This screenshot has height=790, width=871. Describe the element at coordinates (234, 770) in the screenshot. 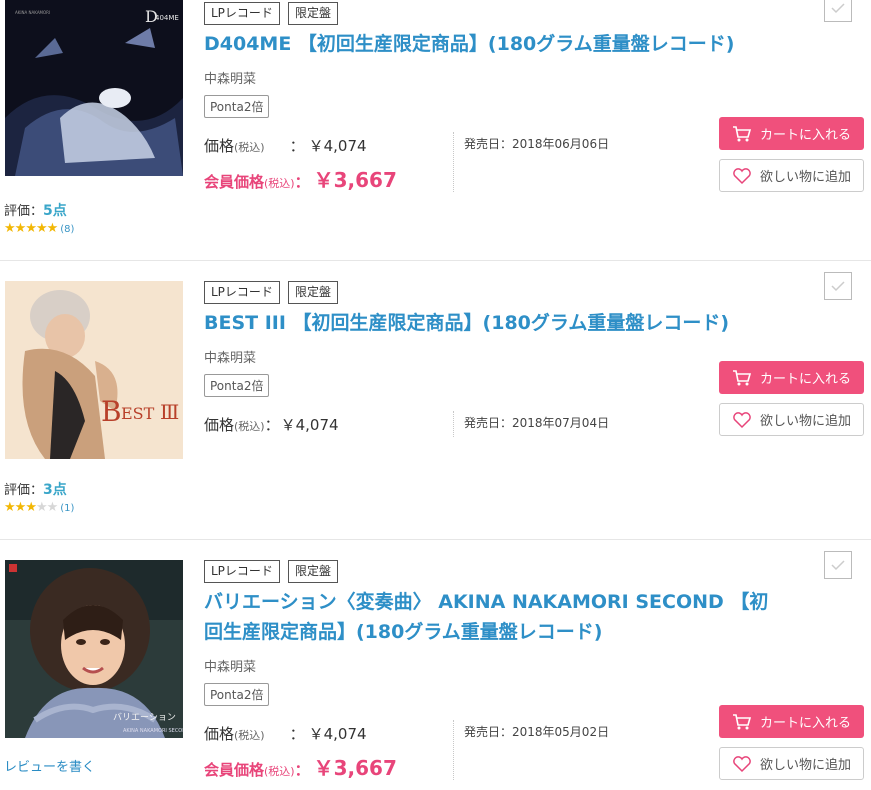

I see `member-price-label: 会員価格` at that location.